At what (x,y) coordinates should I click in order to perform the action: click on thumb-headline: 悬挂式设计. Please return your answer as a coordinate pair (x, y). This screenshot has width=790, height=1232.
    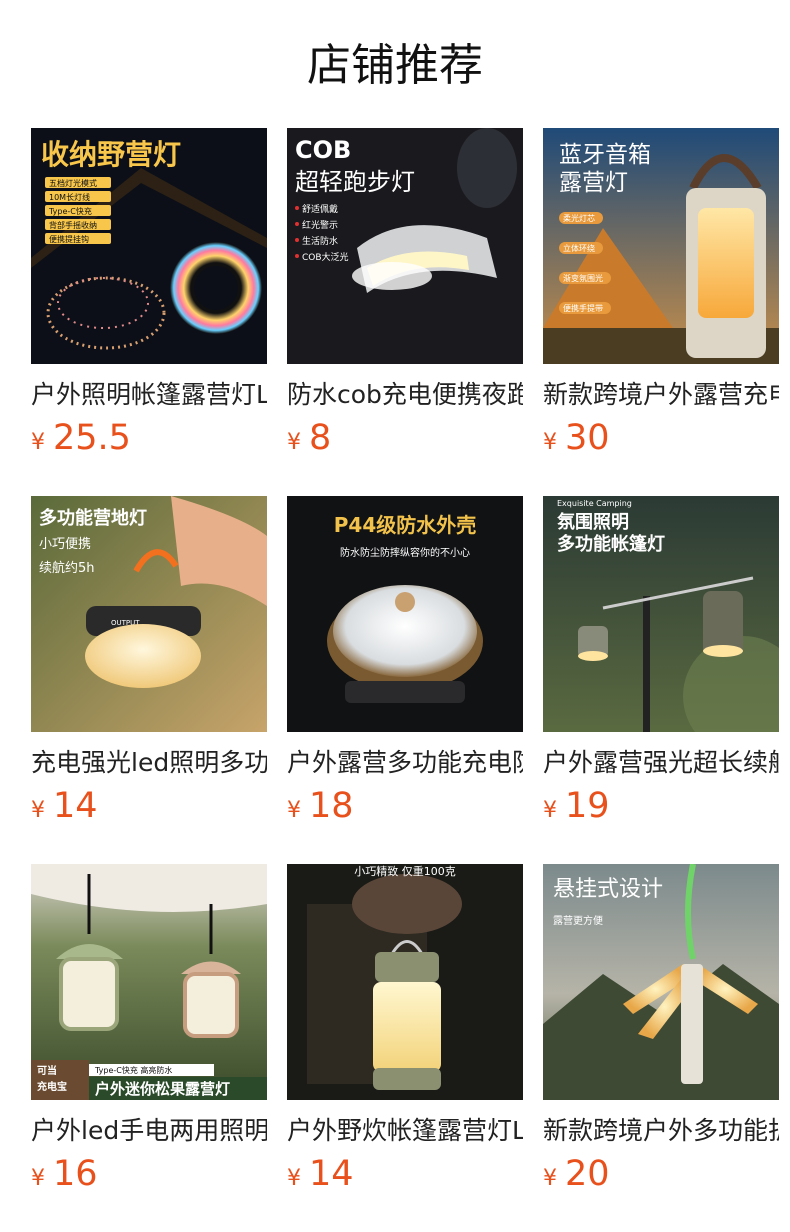
    Looking at the image, I should click on (608, 889).